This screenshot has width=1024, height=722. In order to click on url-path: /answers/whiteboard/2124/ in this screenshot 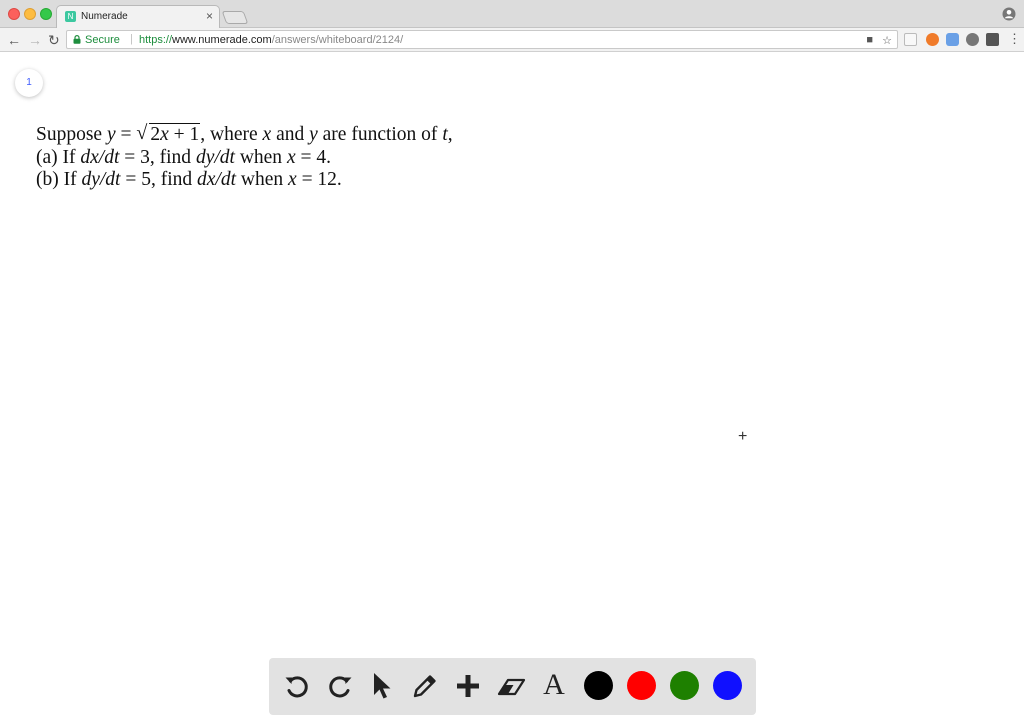, I will do `click(337, 40)`.